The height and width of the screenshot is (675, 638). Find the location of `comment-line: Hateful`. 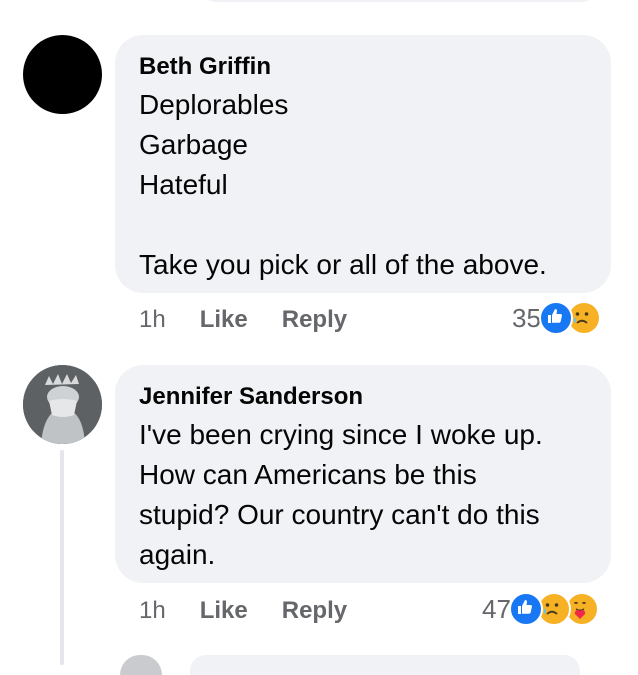

comment-line: Hateful is located at coordinates (183, 184).